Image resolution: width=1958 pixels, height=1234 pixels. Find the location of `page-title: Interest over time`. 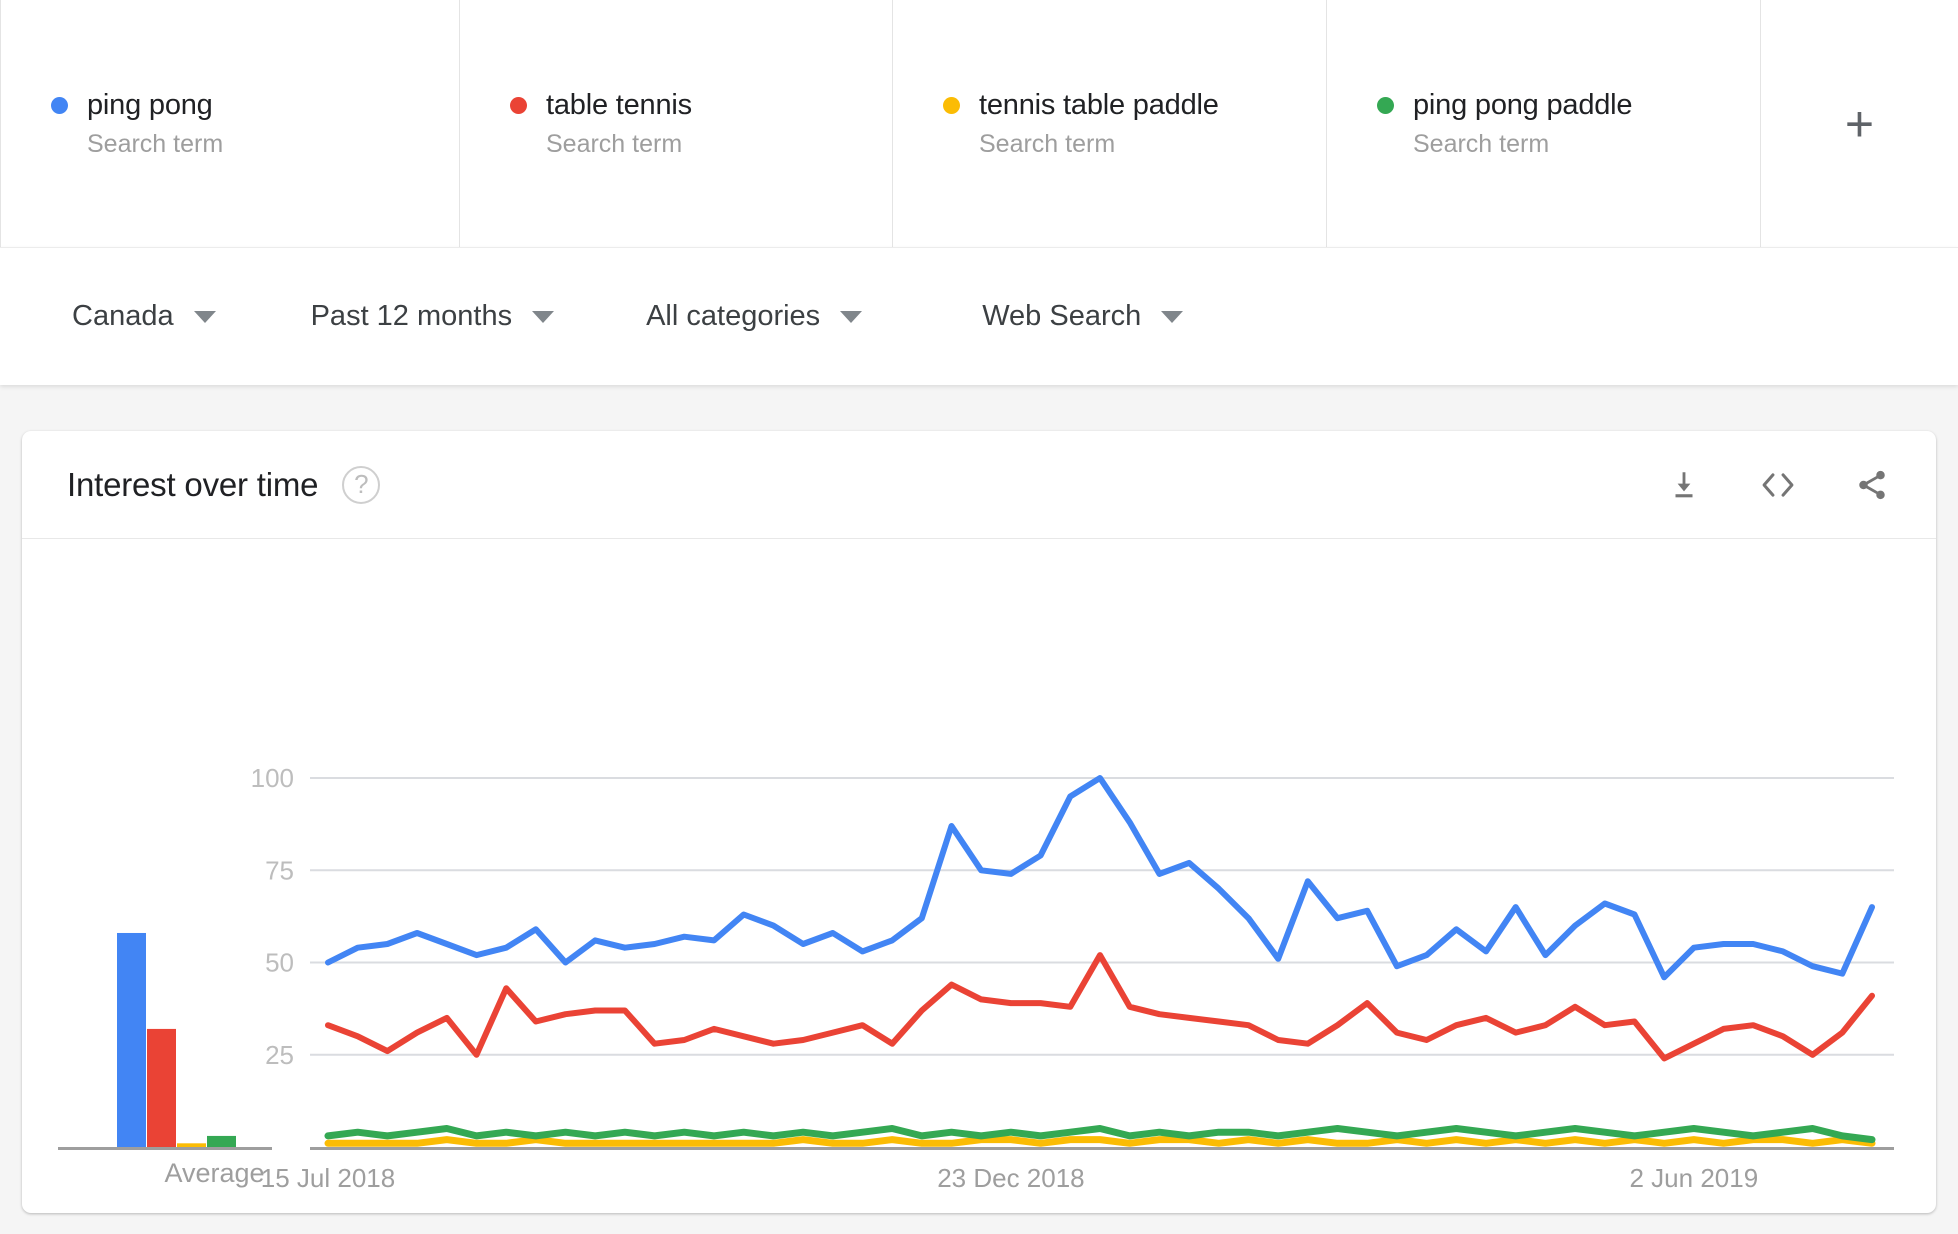

page-title: Interest over time is located at coordinates (193, 484).